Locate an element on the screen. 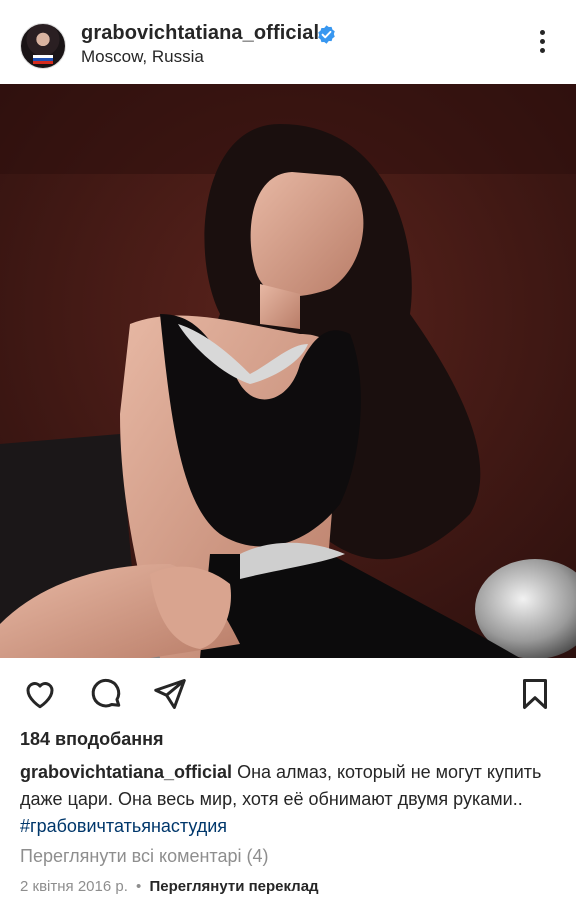 Image resolution: width=576 pixels, height=912 pixels. post-location: Moscow, Russia is located at coordinates (142, 57).